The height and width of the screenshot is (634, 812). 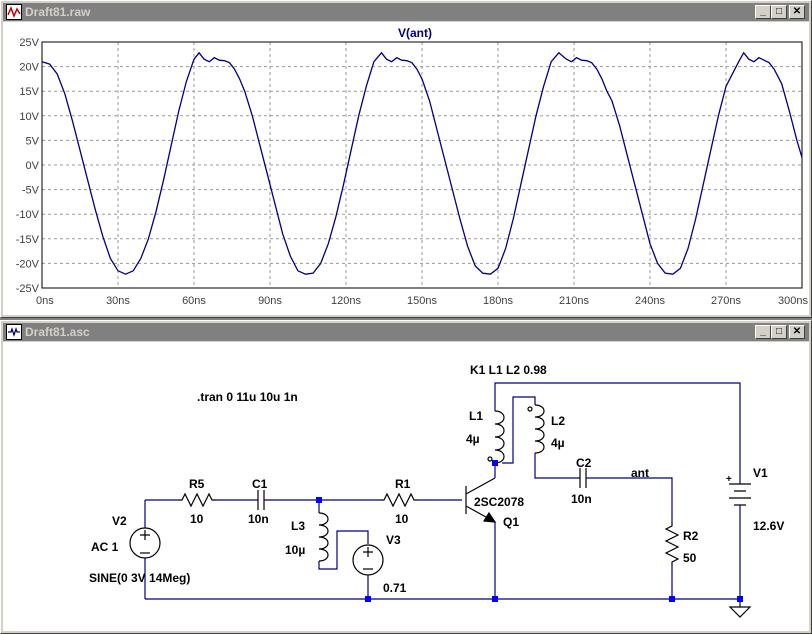 I want to click on c2-value-label: 10n, so click(x=581, y=499).